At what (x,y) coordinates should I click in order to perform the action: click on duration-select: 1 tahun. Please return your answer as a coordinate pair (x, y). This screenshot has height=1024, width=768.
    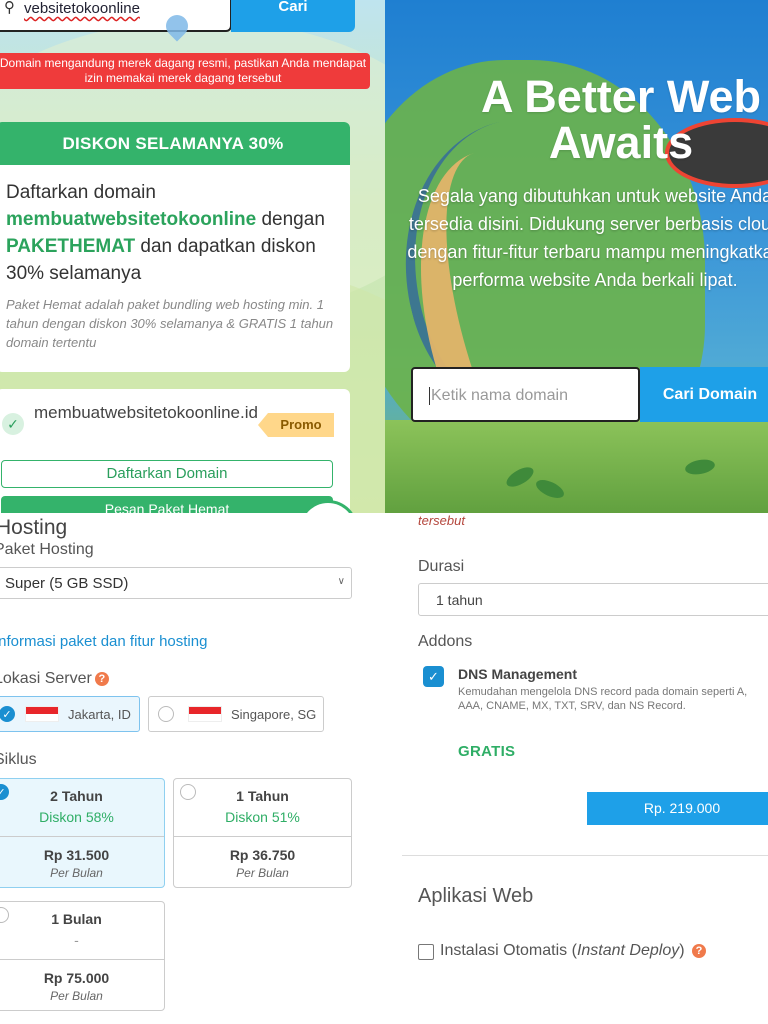
    Looking at the image, I should click on (593, 599).